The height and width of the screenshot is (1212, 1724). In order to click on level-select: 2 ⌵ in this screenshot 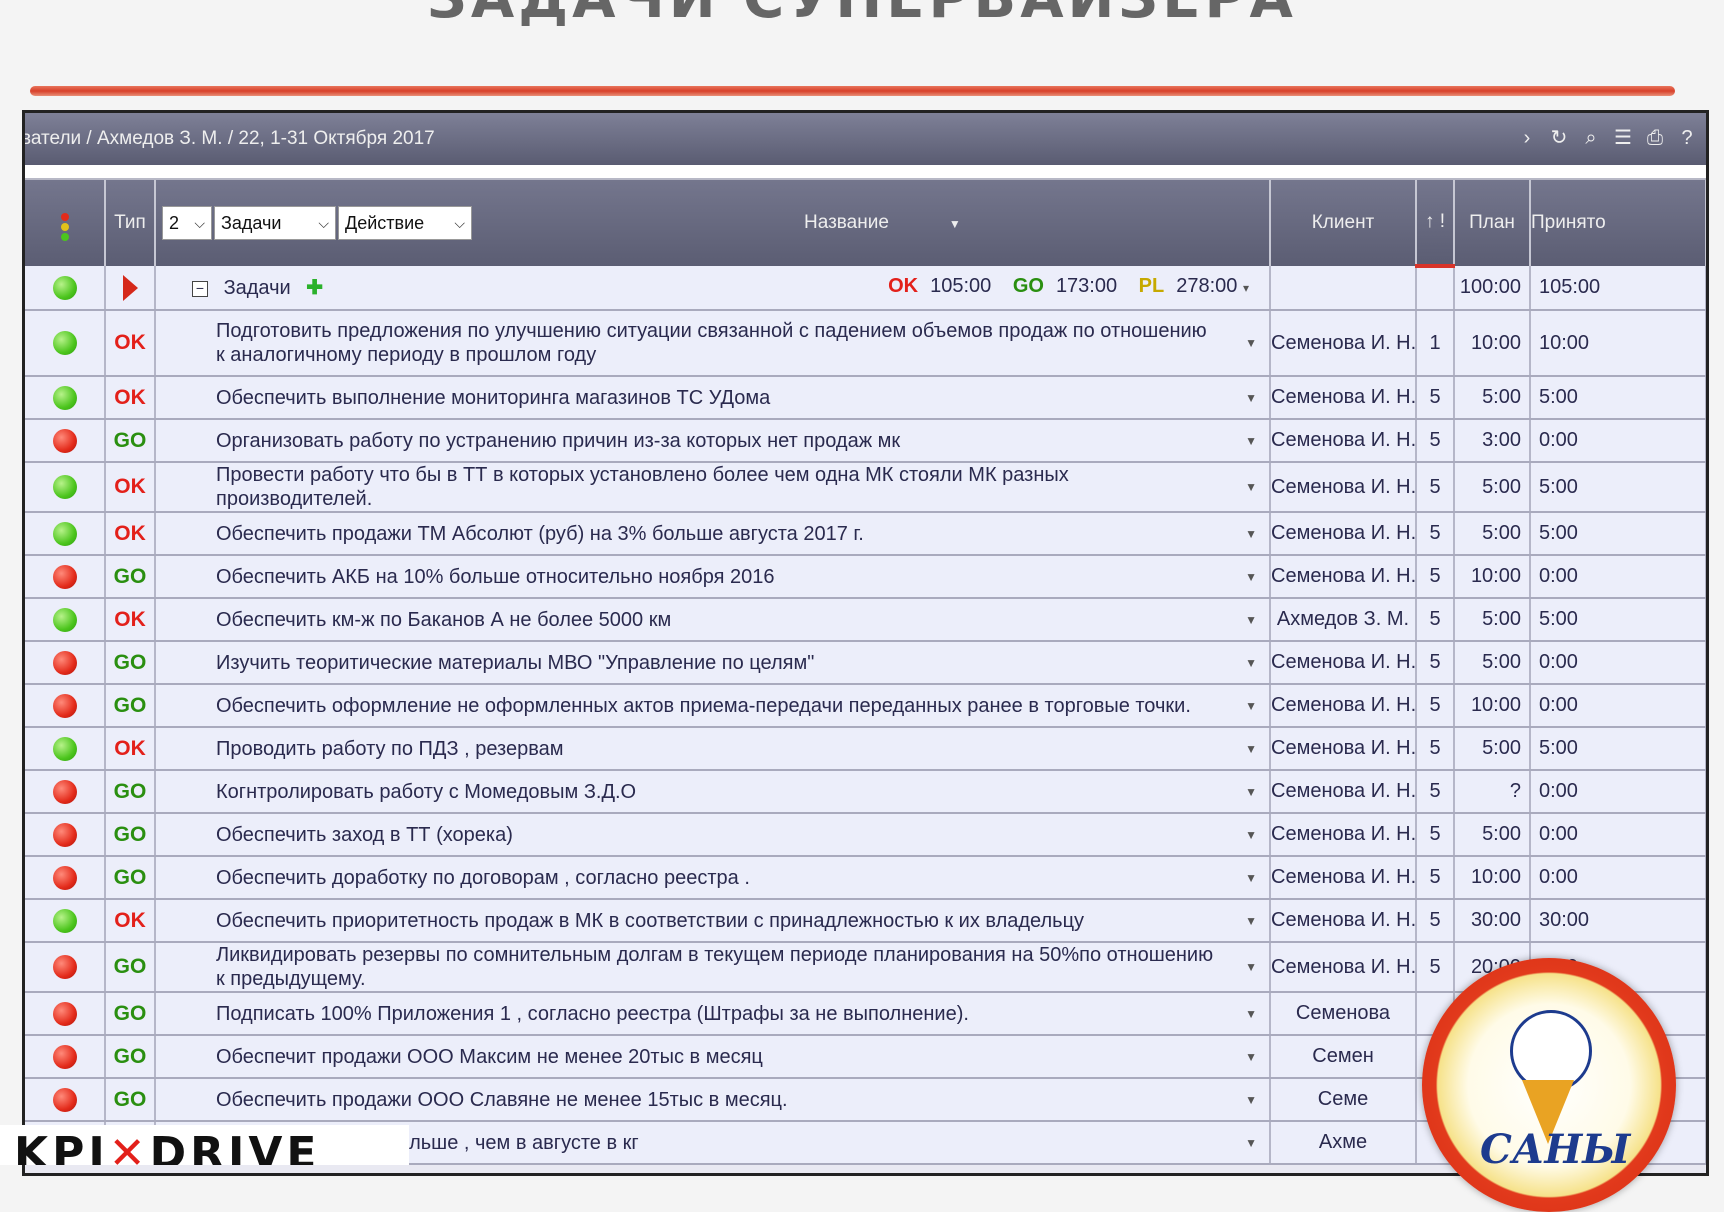, I will do `click(187, 223)`.